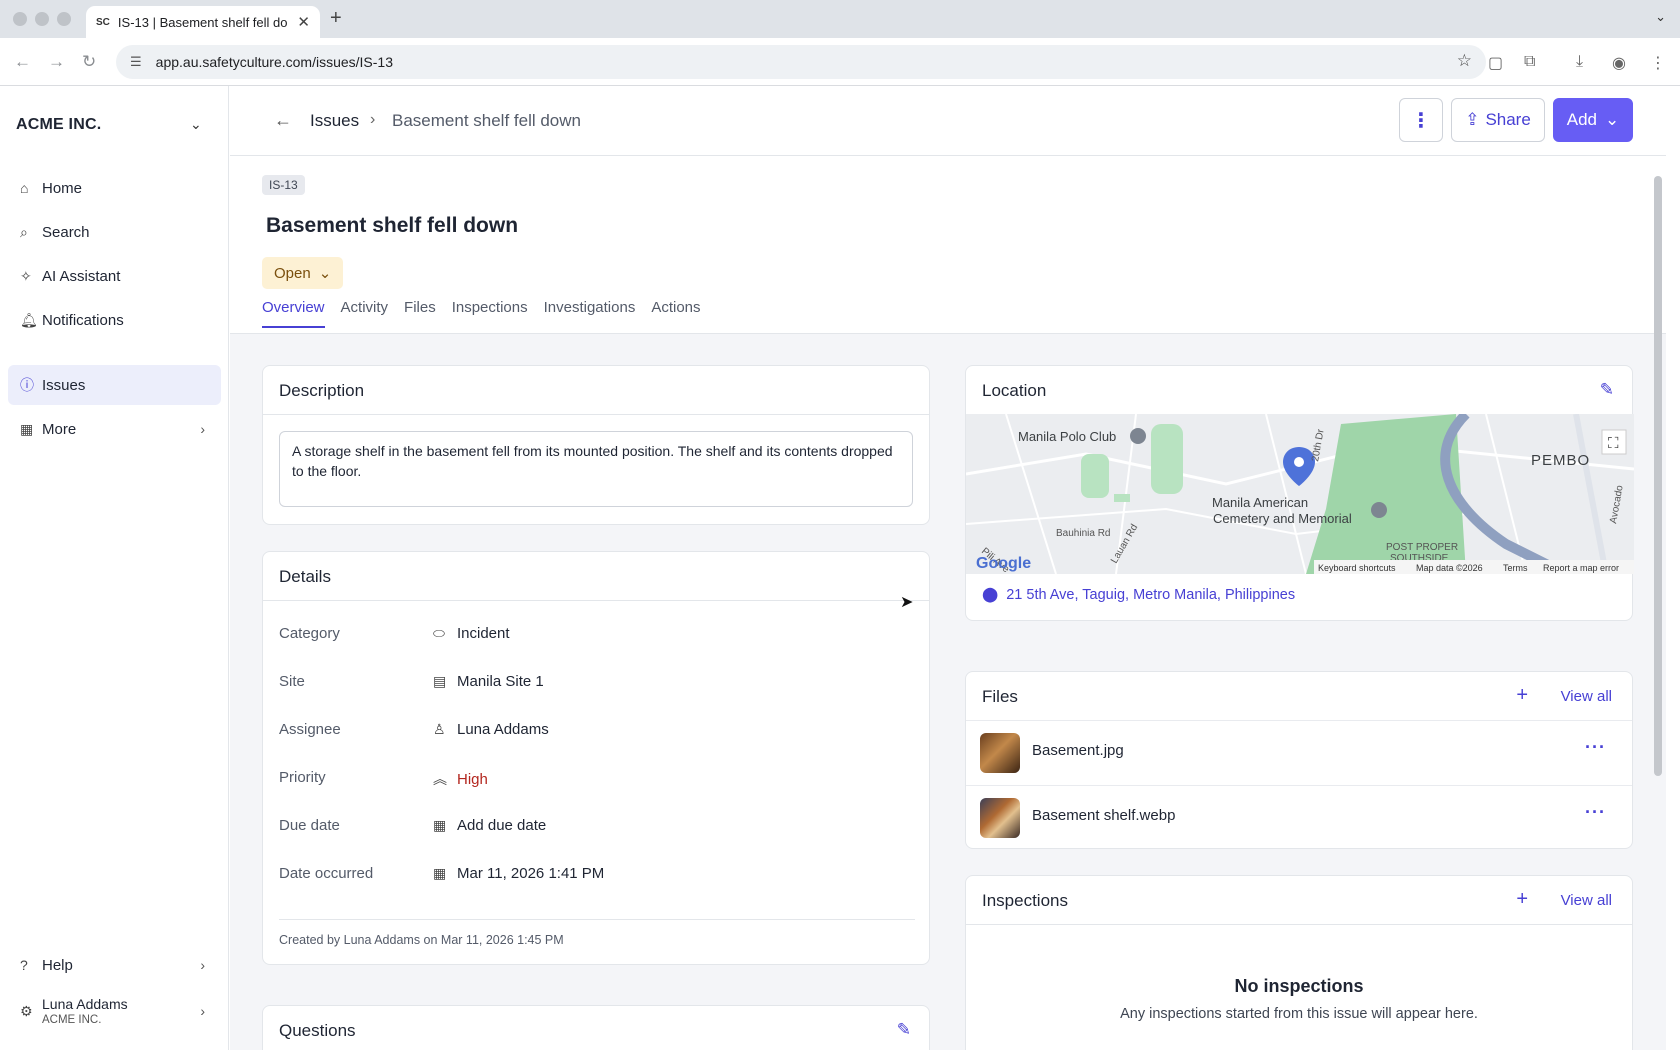  What do you see at coordinates (948, 155) in the screenshot?
I see `header-divider` at bounding box center [948, 155].